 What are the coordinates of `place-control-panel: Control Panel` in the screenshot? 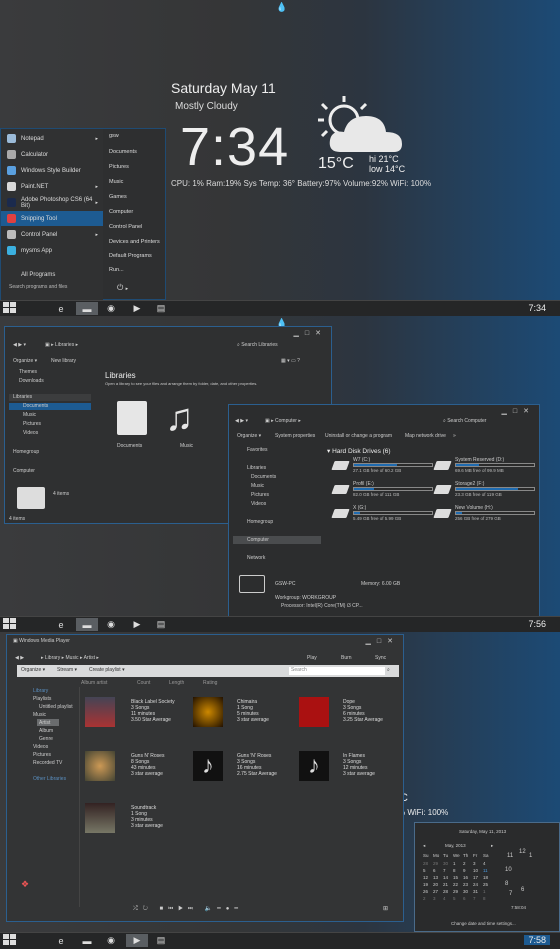 It's located at (125, 227).